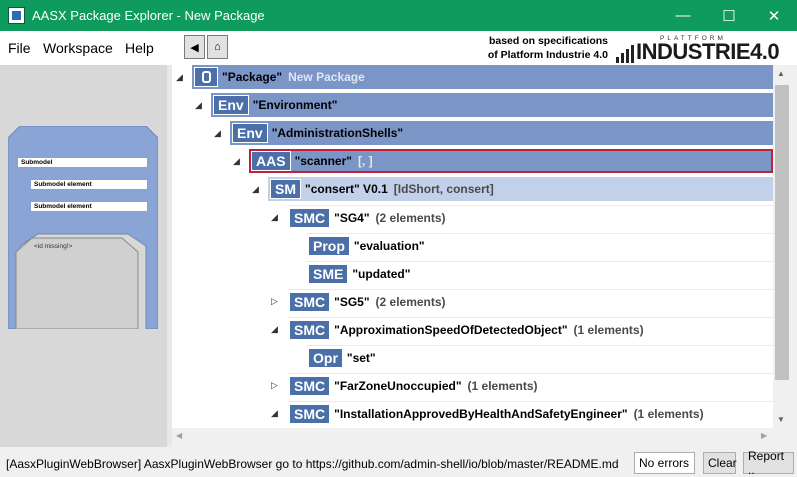  What do you see at coordinates (539, 245) in the screenshot?
I see `tree-row: Prop "evaluation"` at bounding box center [539, 245].